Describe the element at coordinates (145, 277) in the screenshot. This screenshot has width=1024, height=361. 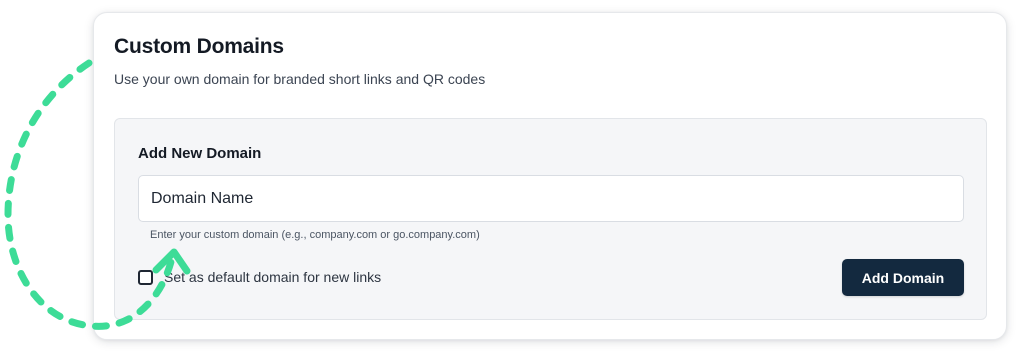
I see `default-domain-checkbox` at that location.